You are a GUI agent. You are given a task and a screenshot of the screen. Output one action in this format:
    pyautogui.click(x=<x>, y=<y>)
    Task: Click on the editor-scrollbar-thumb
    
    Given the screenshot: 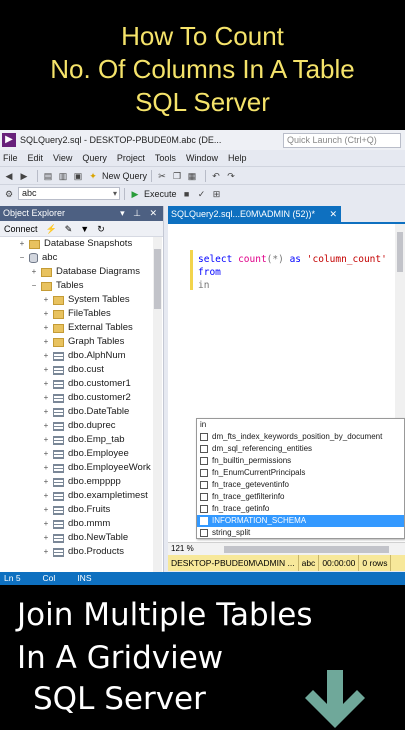 What is the action you would take?
    pyautogui.click(x=400, y=252)
    